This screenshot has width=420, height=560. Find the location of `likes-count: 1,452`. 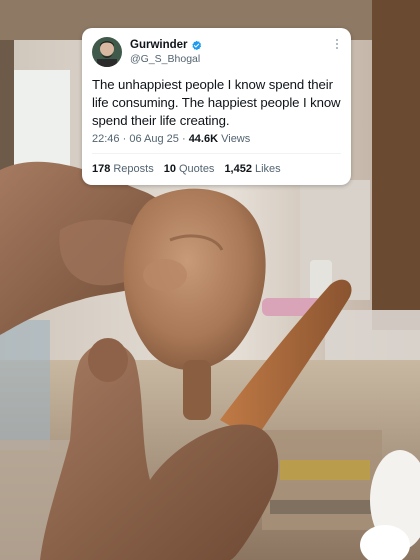

likes-count: 1,452 is located at coordinates (238, 169).